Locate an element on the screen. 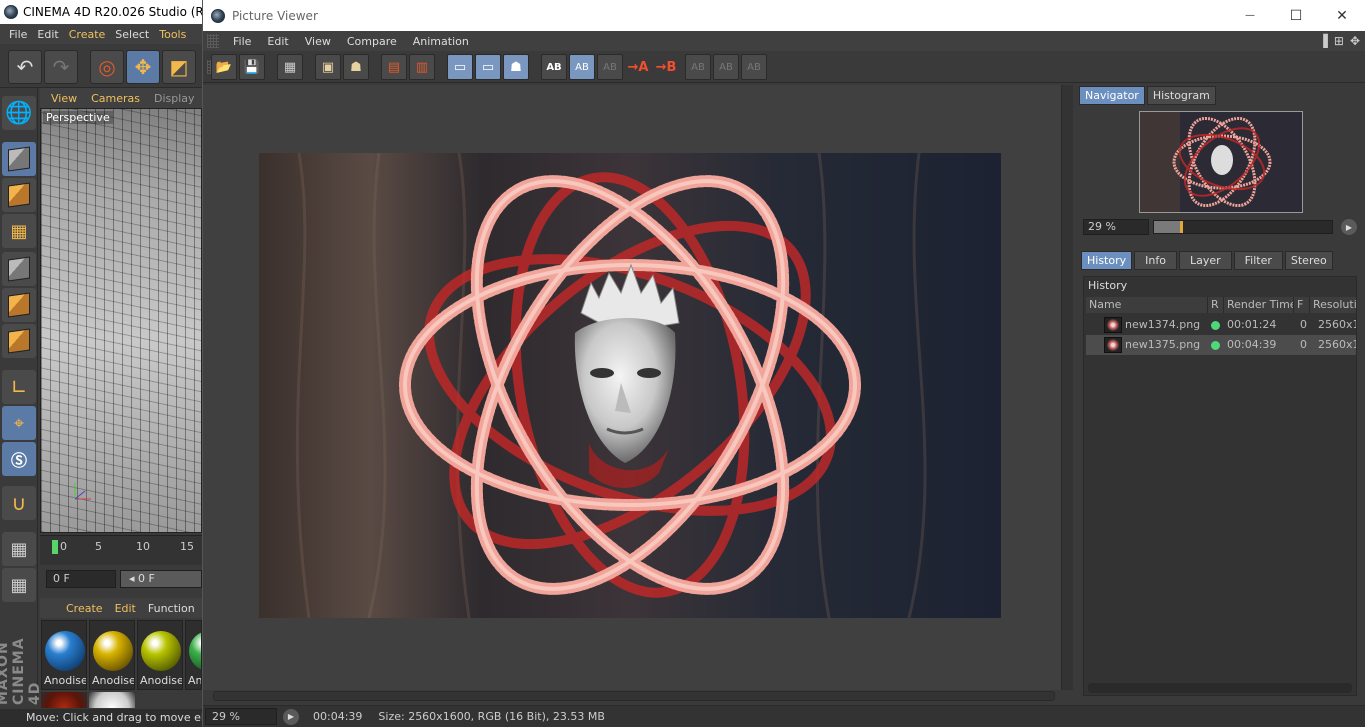  ab-overlay-button: AB is located at coordinates (610, 67).